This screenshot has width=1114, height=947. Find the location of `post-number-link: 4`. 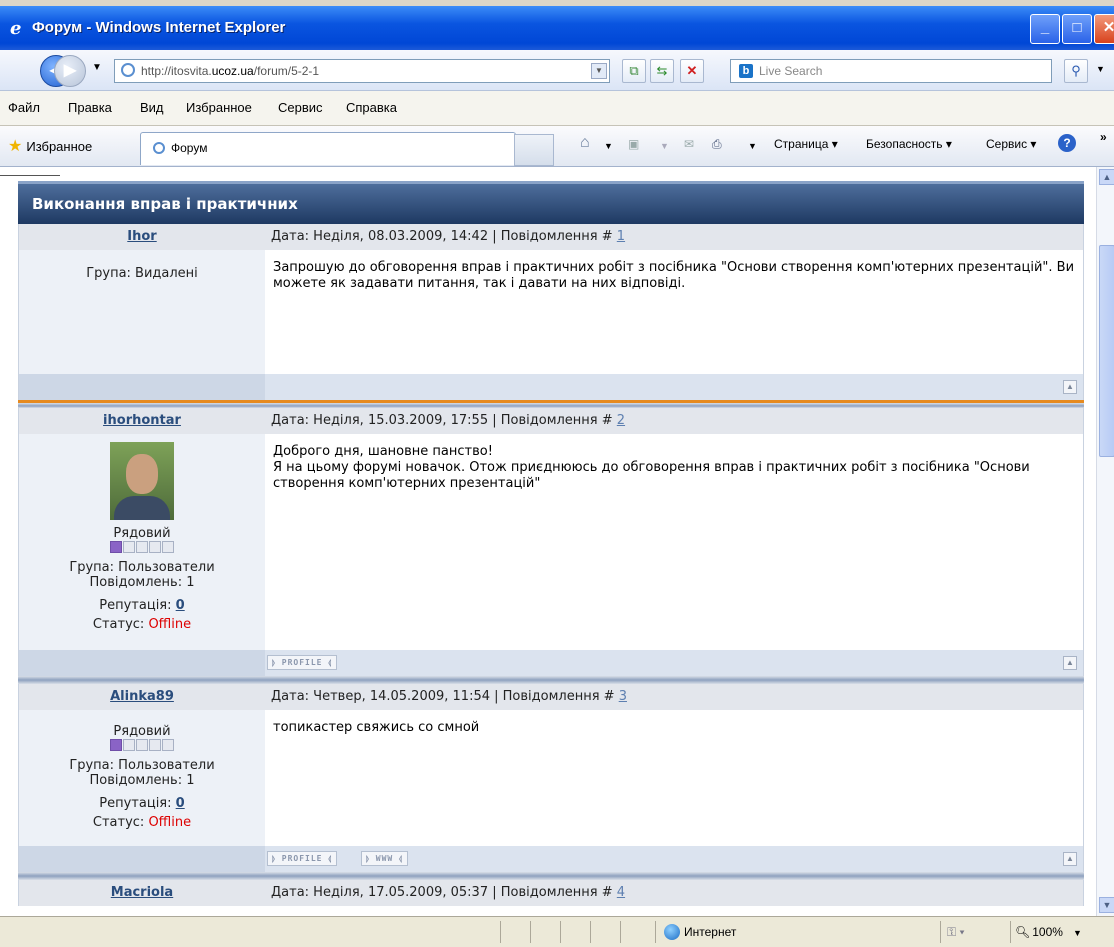

post-number-link: 4 is located at coordinates (621, 892).